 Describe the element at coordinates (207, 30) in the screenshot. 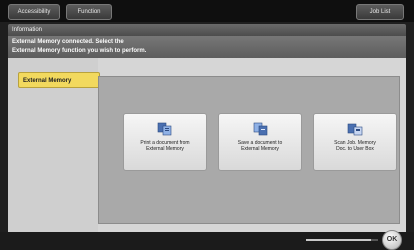

I see `information-header: Information` at that location.